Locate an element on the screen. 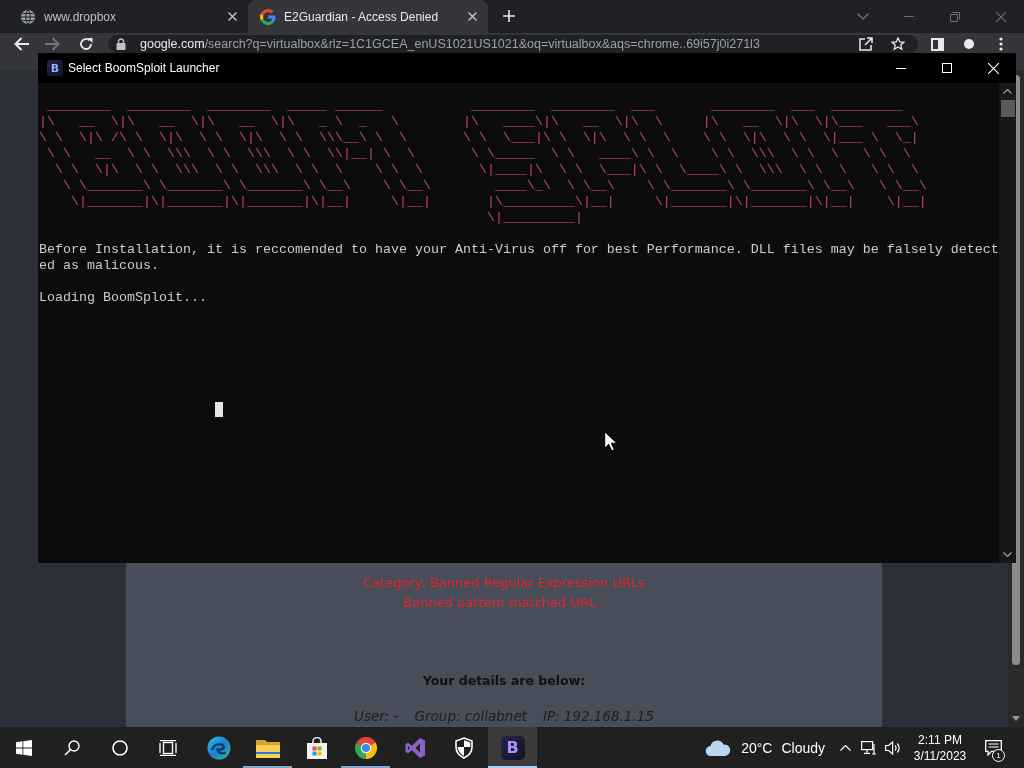  temperature-text: 20°C is located at coordinates (757, 747).